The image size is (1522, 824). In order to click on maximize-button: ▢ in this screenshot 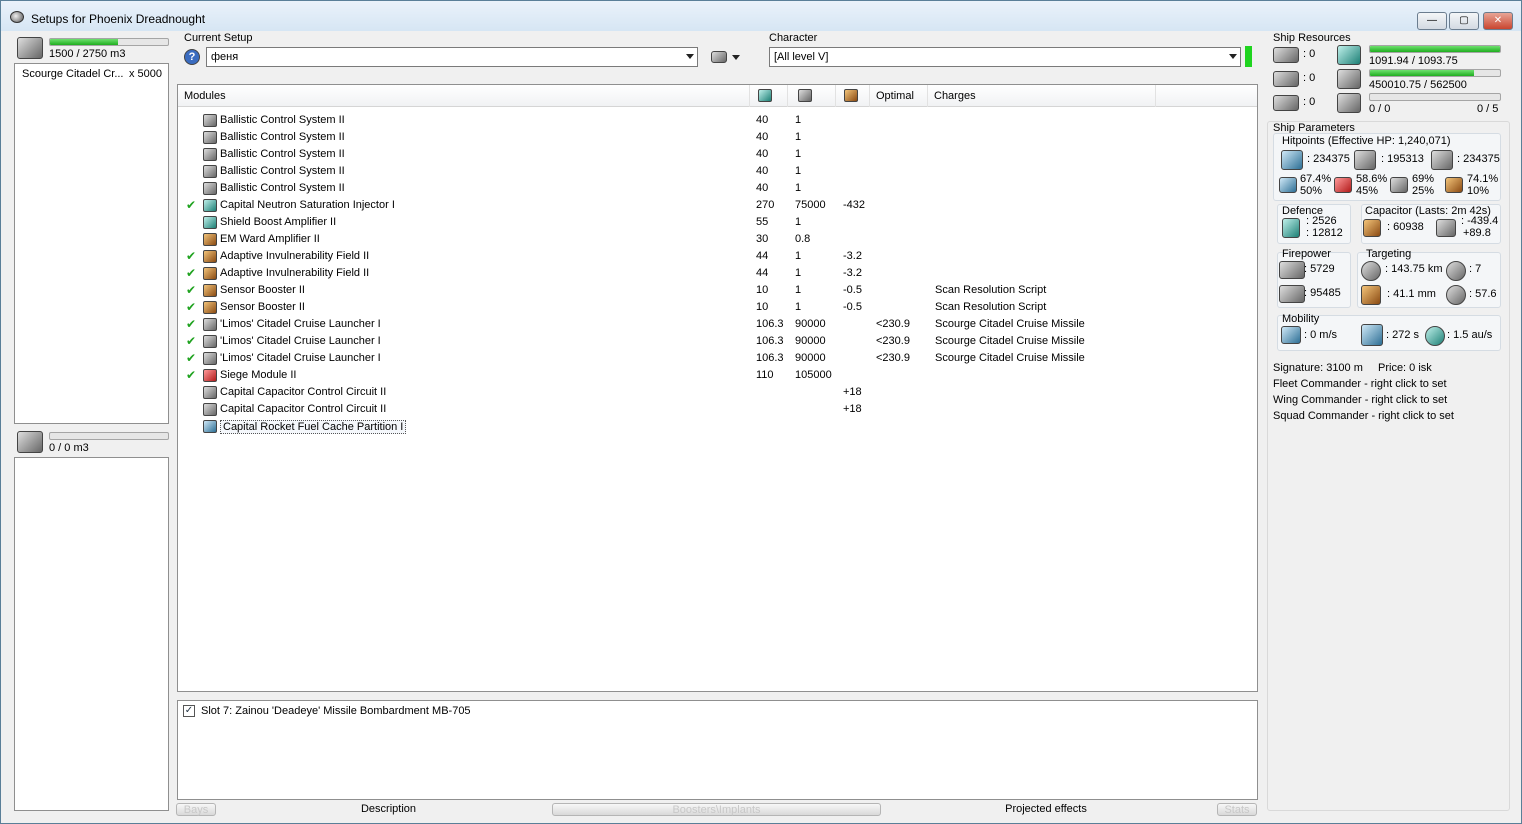, I will do `click(1464, 21)`.